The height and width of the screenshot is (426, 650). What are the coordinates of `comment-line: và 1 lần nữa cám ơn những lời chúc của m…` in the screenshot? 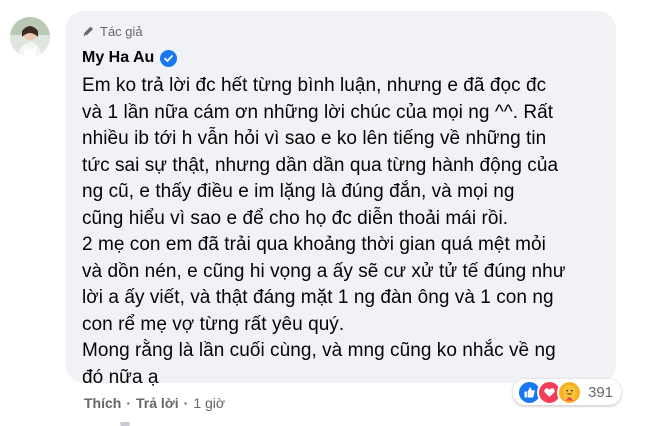 It's located at (318, 112).